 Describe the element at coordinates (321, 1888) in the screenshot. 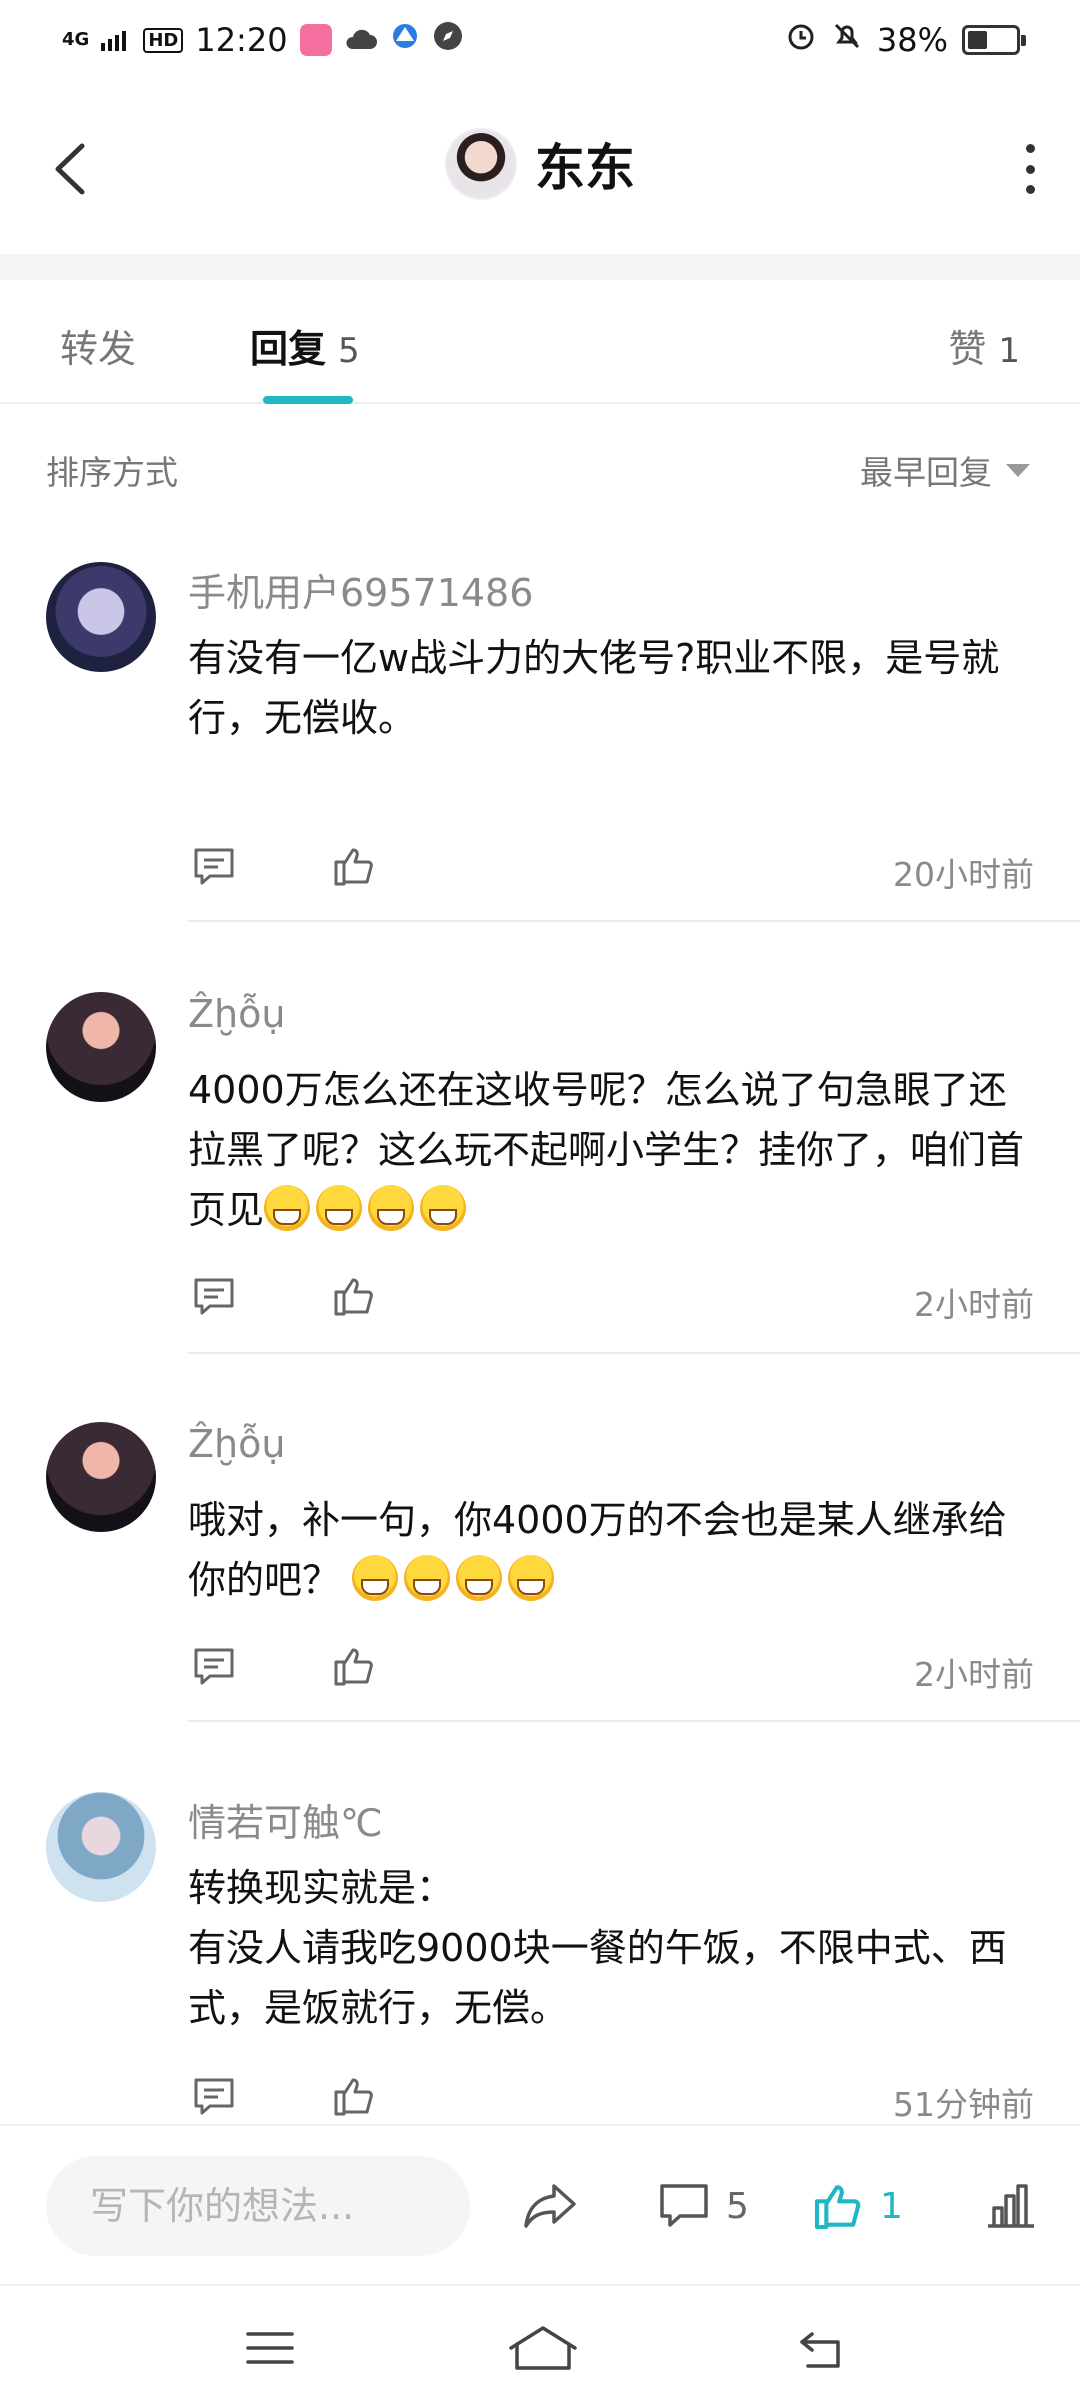

I see `comment-text-line: 转换现实就是：` at that location.